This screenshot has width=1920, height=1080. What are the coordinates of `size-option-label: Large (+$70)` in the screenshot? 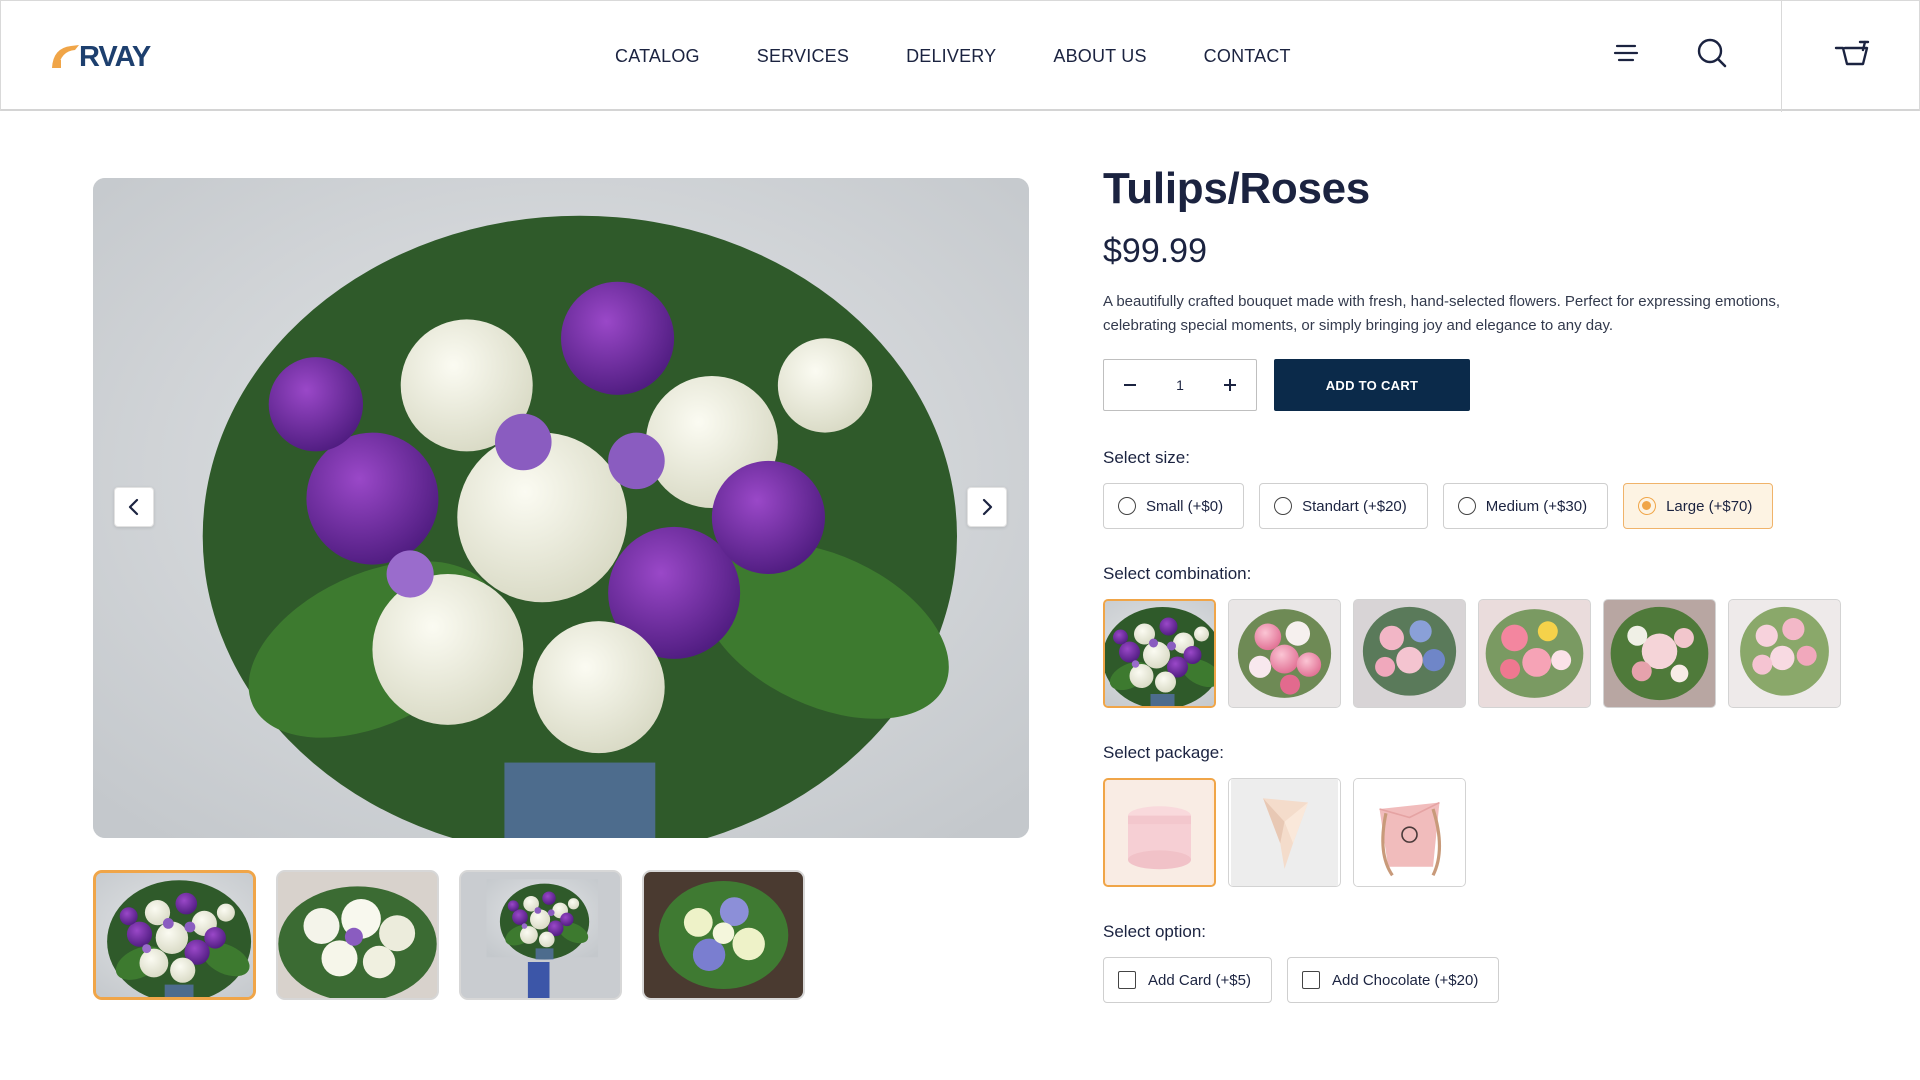 It's located at (1709, 506).